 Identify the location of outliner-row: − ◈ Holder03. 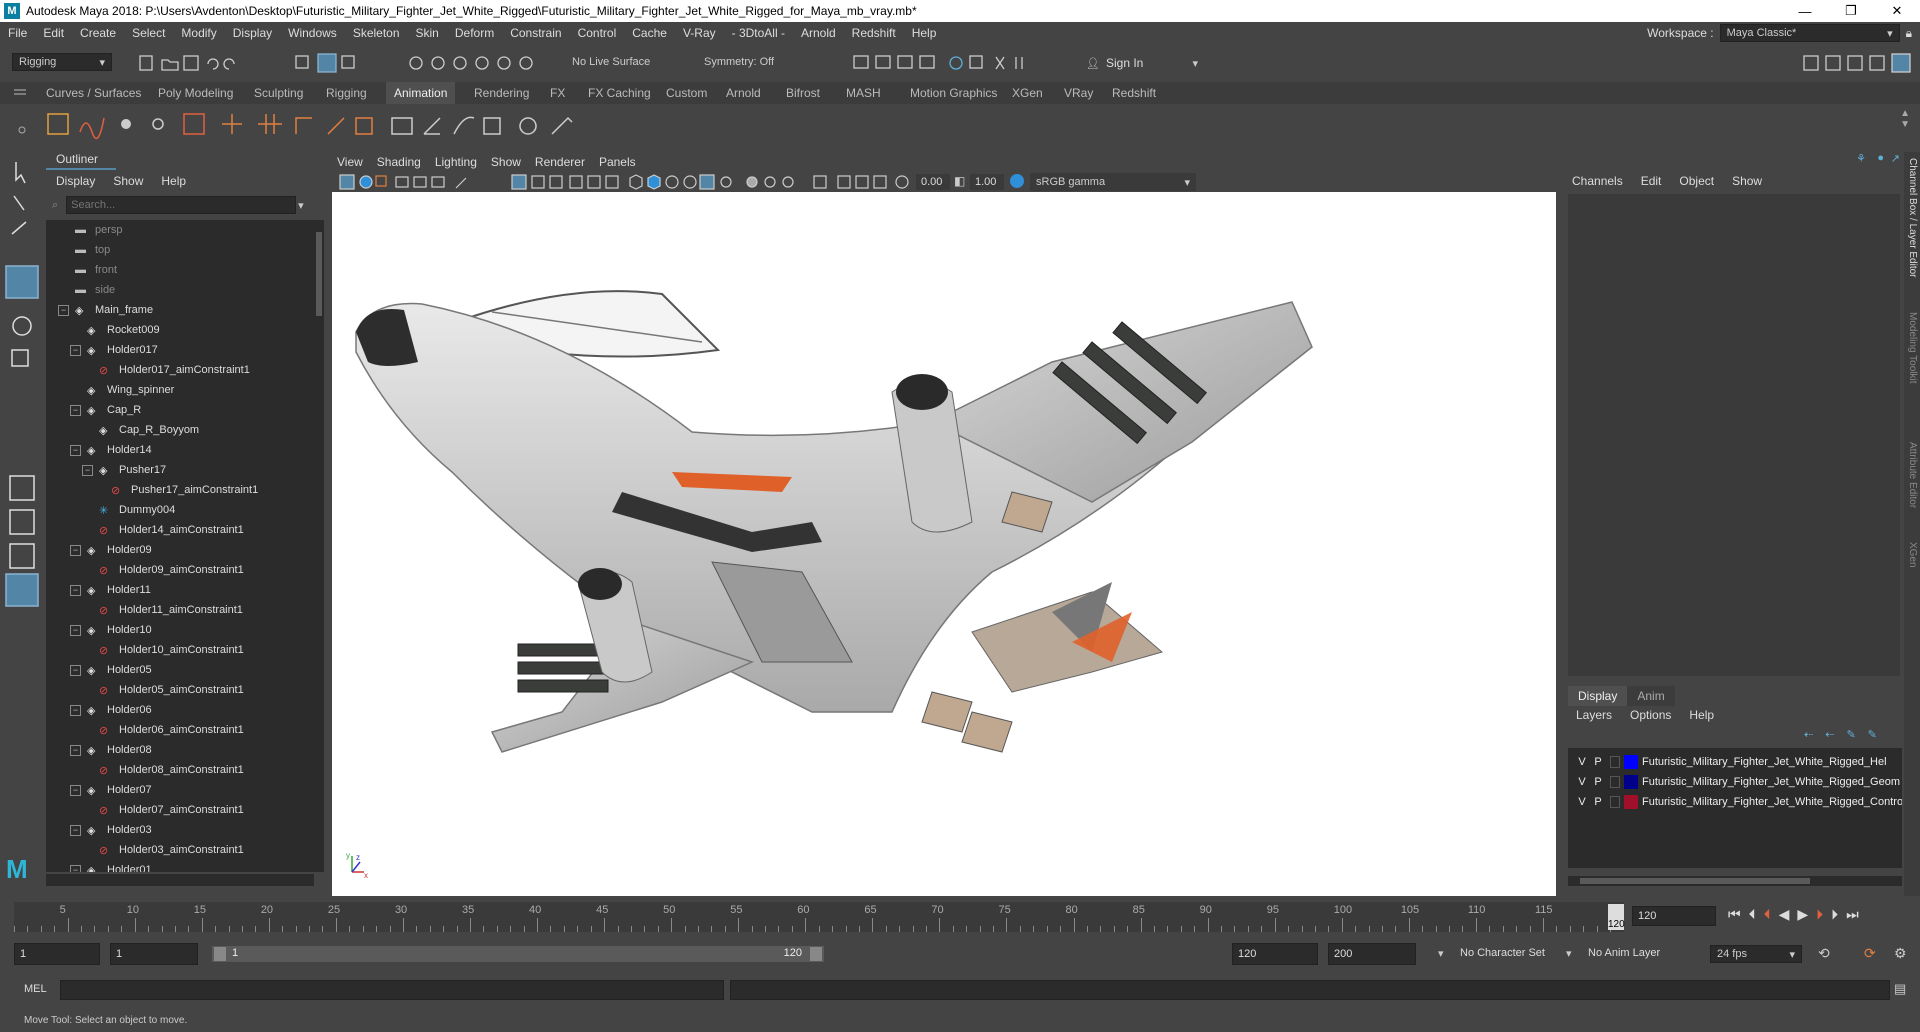
(99, 830).